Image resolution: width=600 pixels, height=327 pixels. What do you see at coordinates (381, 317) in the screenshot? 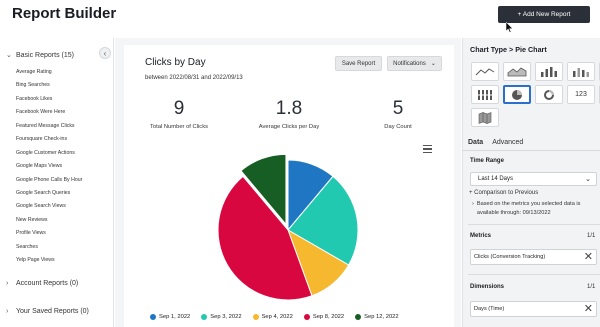
I see `legend-label: Sep 12, 2022` at bounding box center [381, 317].